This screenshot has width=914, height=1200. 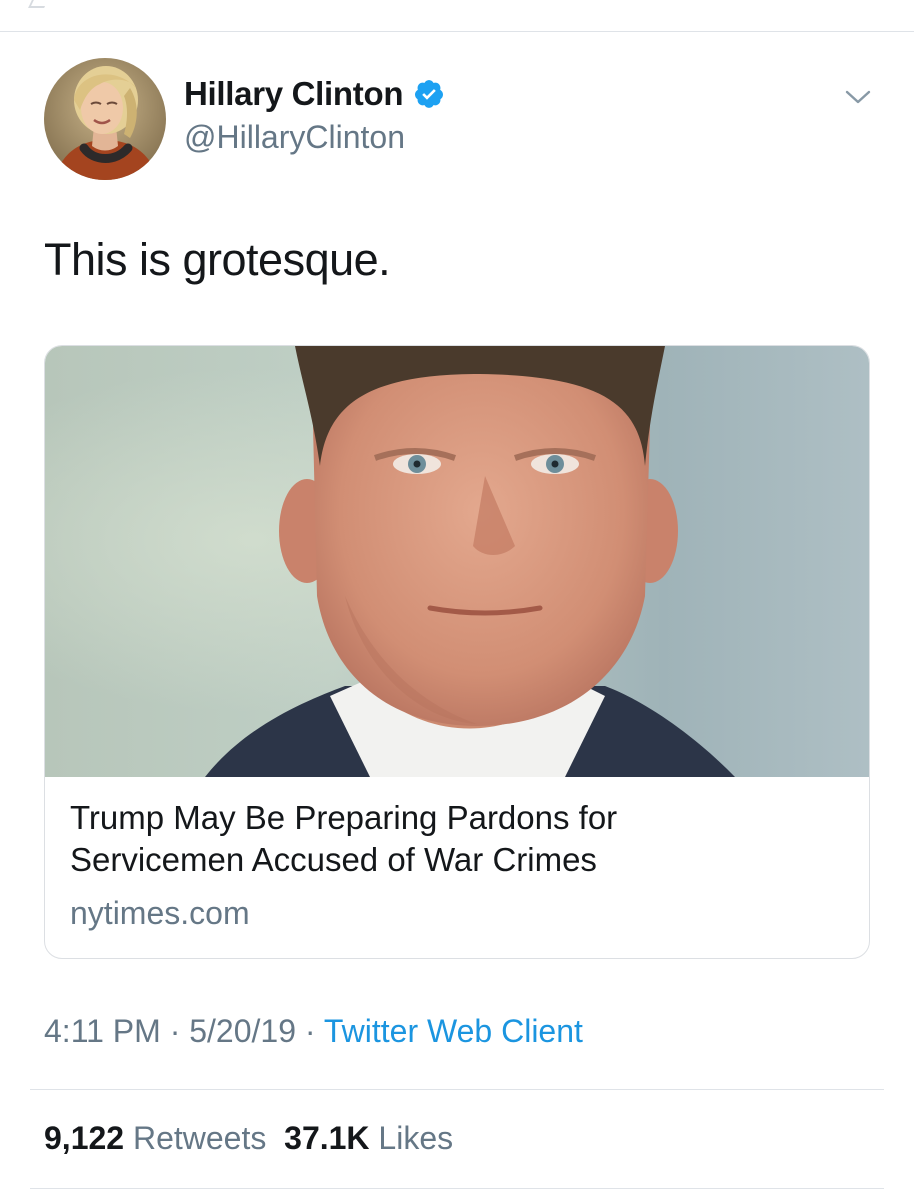 What do you see at coordinates (294, 137) in the screenshot?
I see `author-handle: @HillaryClinton` at bounding box center [294, 137].